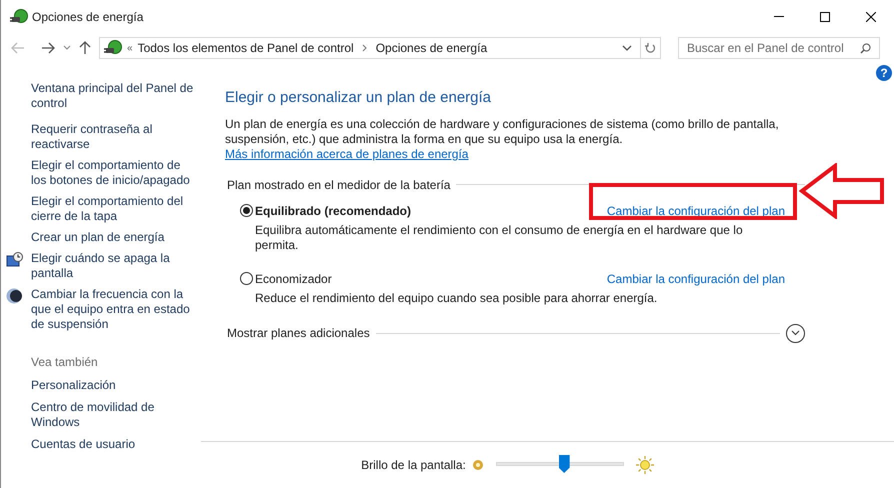 This screenshot has width=894, height=488. What do you see at coordinates (825, 17) in the screenshot?
I see `maximize-icon` at bounding box center [825, 17].